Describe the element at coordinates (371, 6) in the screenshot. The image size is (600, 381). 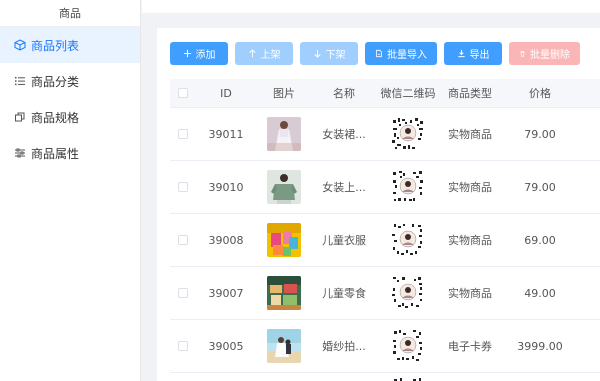
I see `top-bar` at that location.